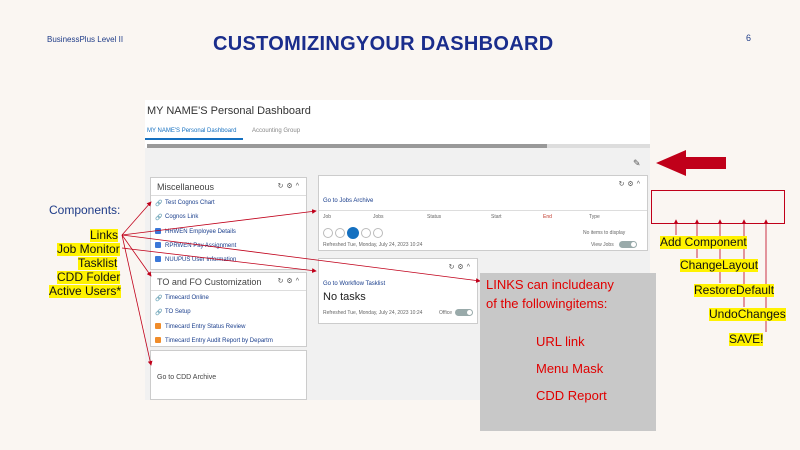 Image resolution: width=800 pixels, height=450 pixels. What do you see at coordinates (719, 265) in the screenshot?
I see `toolbar-action-label: ChangeLayout` at bounding box center [719, 265].